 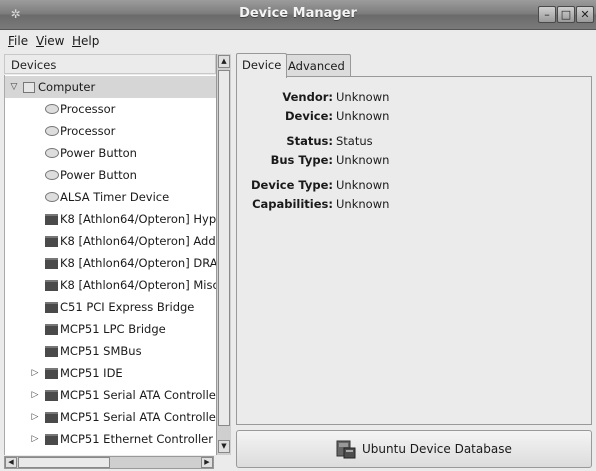 What do you see at coordinates (110, 64) in the screenshot?
I see `devices-column-header: Devices` at bounding box center [110, 64].